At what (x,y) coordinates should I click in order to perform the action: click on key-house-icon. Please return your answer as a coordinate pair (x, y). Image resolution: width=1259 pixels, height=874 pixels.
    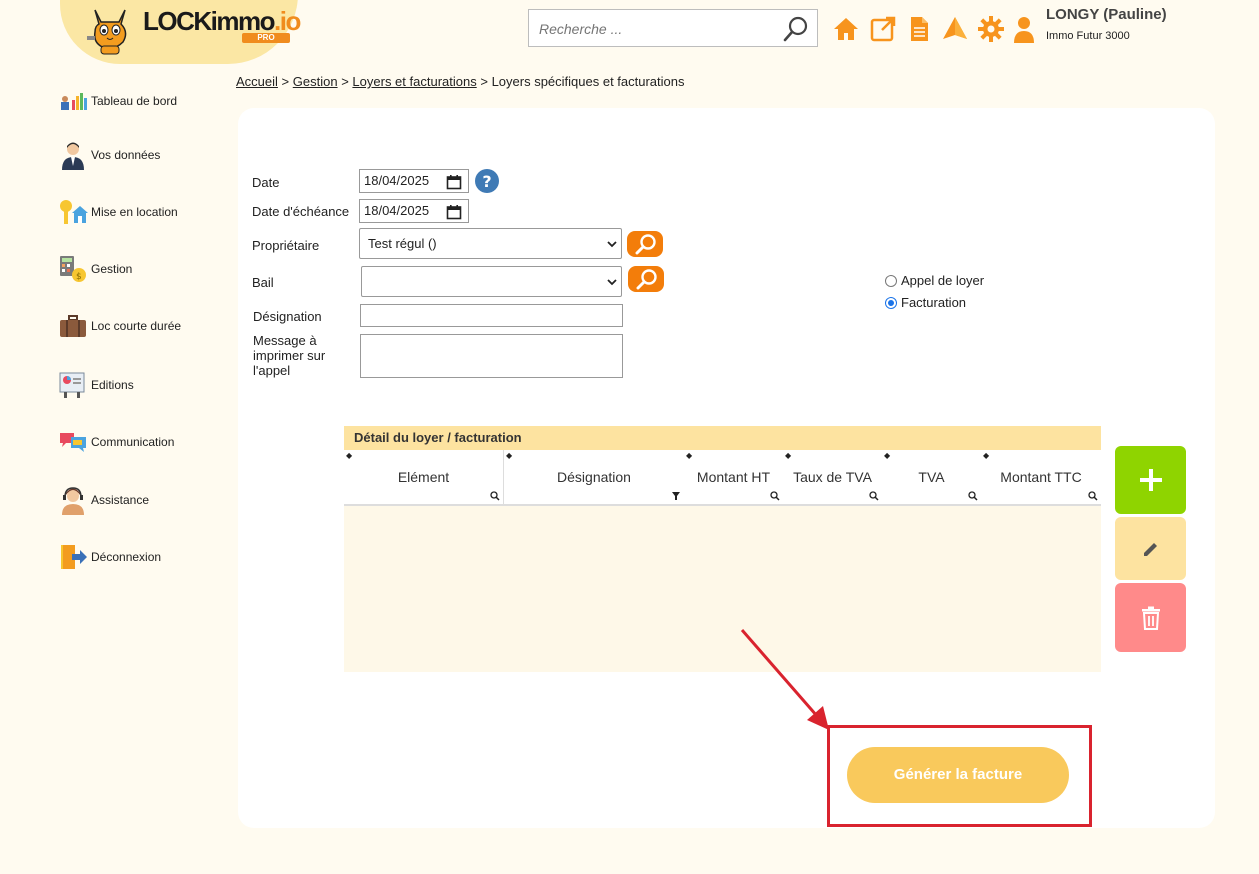
    Looking at the image, I should click on (74, 212).